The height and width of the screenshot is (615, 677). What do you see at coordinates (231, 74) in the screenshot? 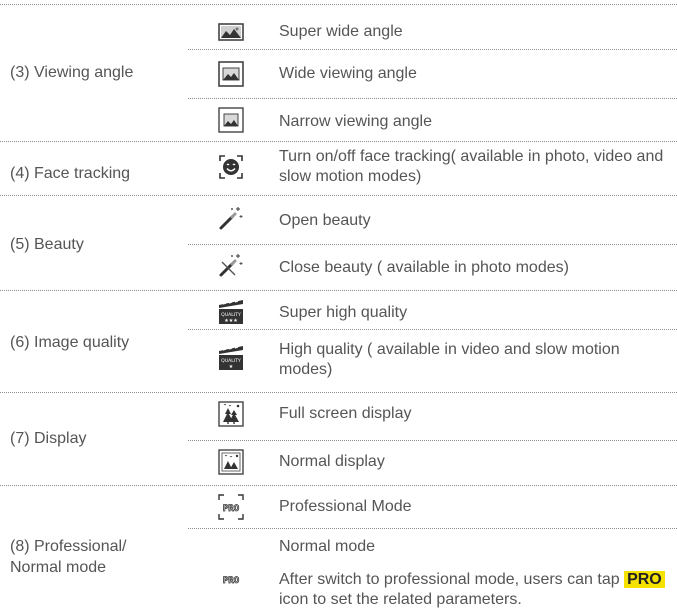
I see `wide-angle-icon` at bounding box center [231, 74].